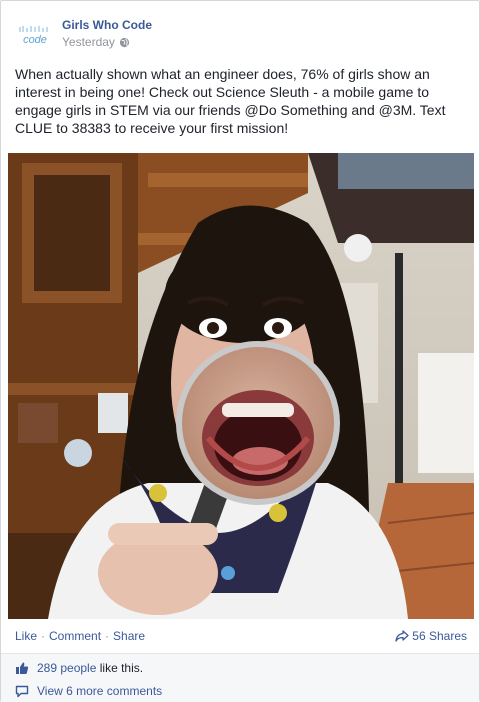 This screenshot has height=702, width=480. What do you see at coordinates (22, 668) in the screenshot?
I see `thumbs-up-icon` at bounding box center [22, 668].